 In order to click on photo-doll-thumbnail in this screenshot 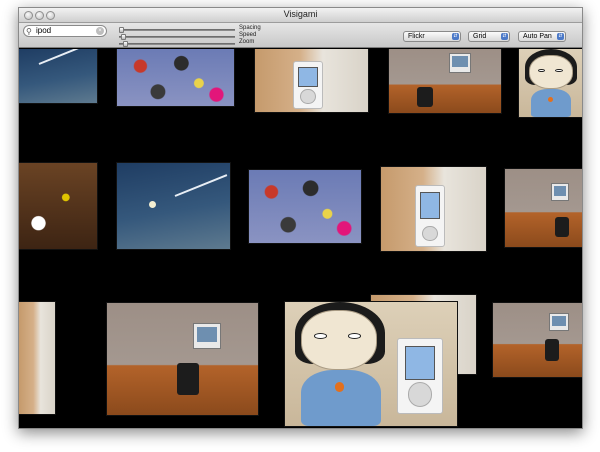, I will do `click(550, 83)`.